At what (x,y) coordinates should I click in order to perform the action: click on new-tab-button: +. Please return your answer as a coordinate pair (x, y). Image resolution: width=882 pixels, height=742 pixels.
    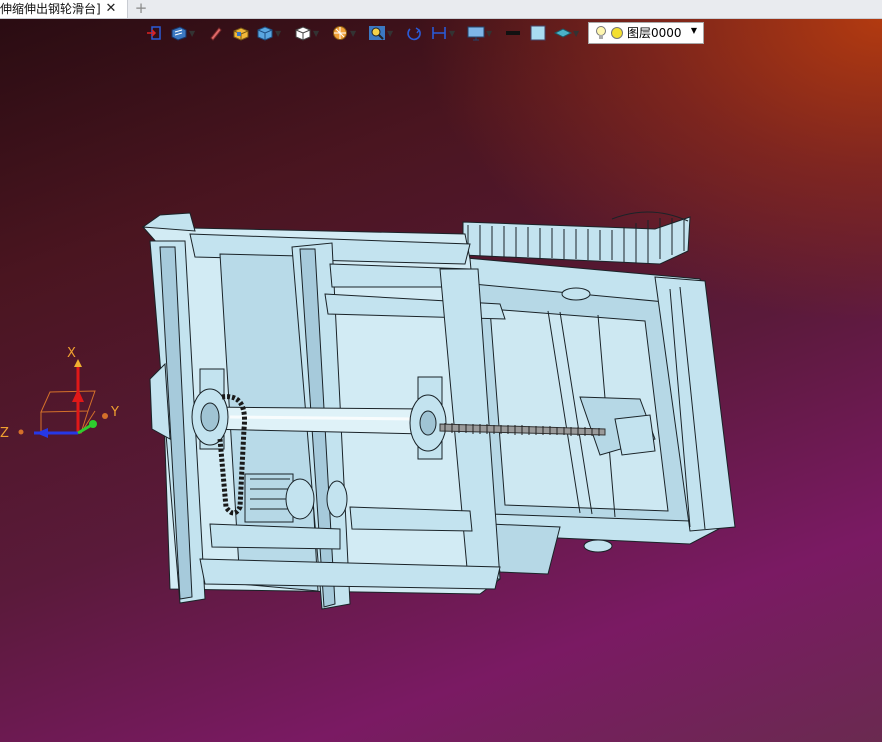
    Looking at the image, I should click on (141, 8).